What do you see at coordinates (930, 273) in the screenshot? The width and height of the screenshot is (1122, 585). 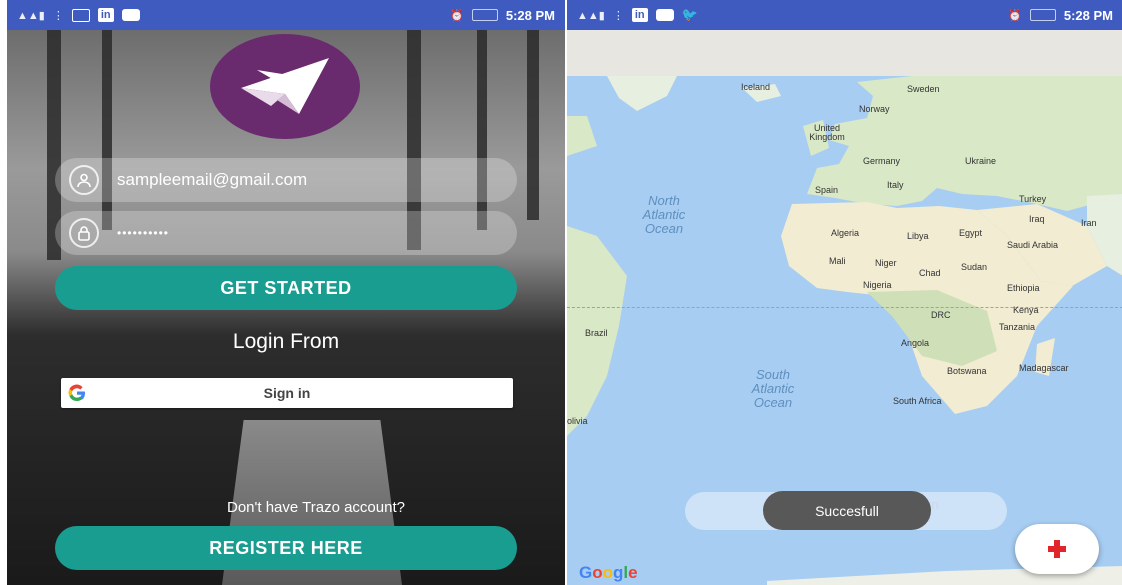 I see `map-label: Chad` at bounding box center [930, 273].